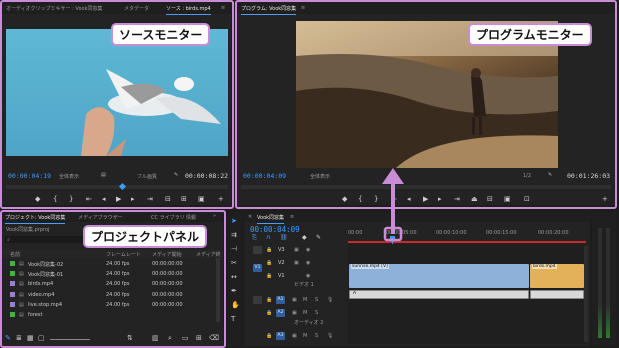 The image size is (619, 348). What do you see at coordinates (553, 233) in the screenshot?
I see `ruler-tick-4: 00:00:20:00` at bounding box center [553, 233].